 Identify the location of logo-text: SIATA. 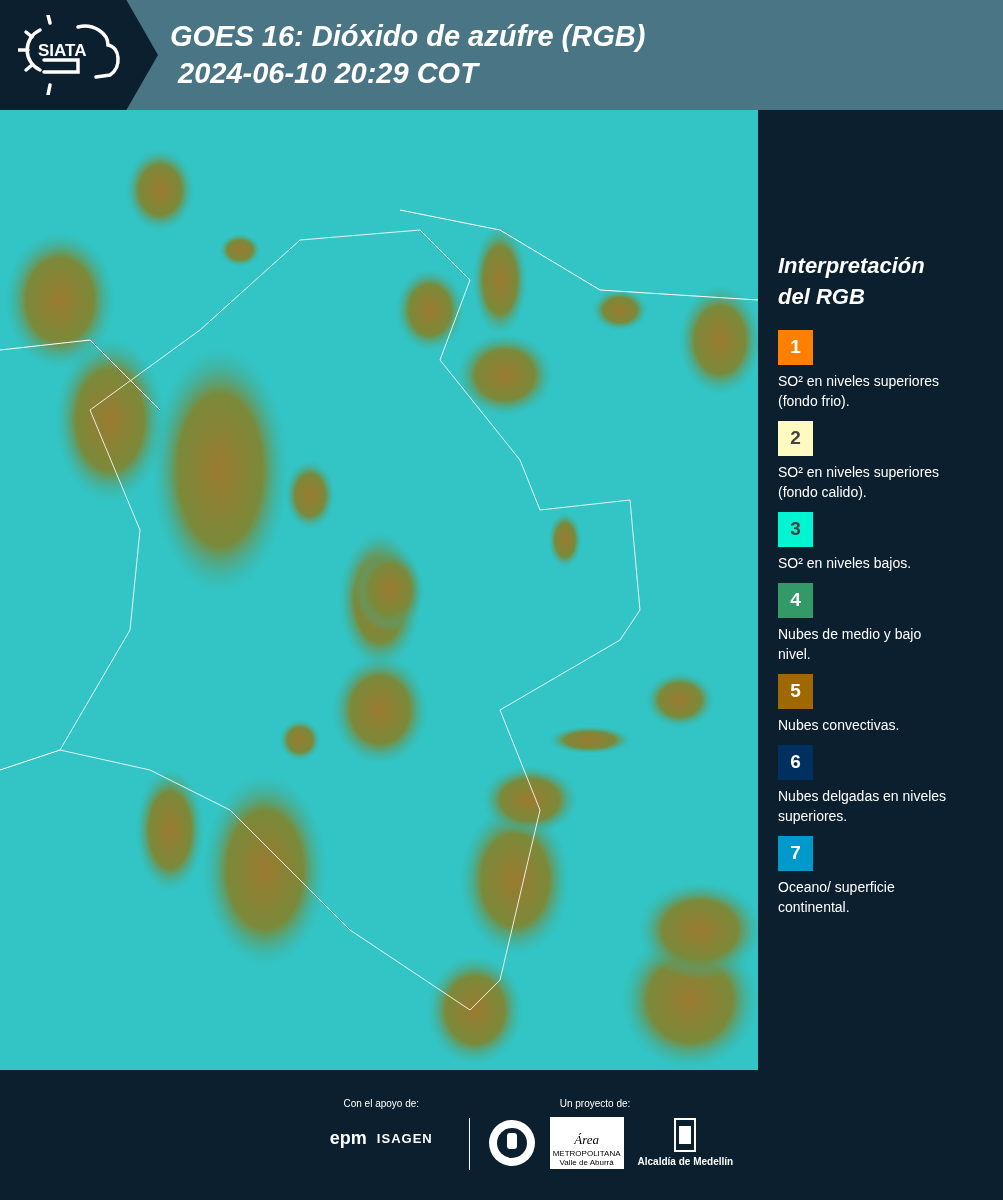
(62, 50).